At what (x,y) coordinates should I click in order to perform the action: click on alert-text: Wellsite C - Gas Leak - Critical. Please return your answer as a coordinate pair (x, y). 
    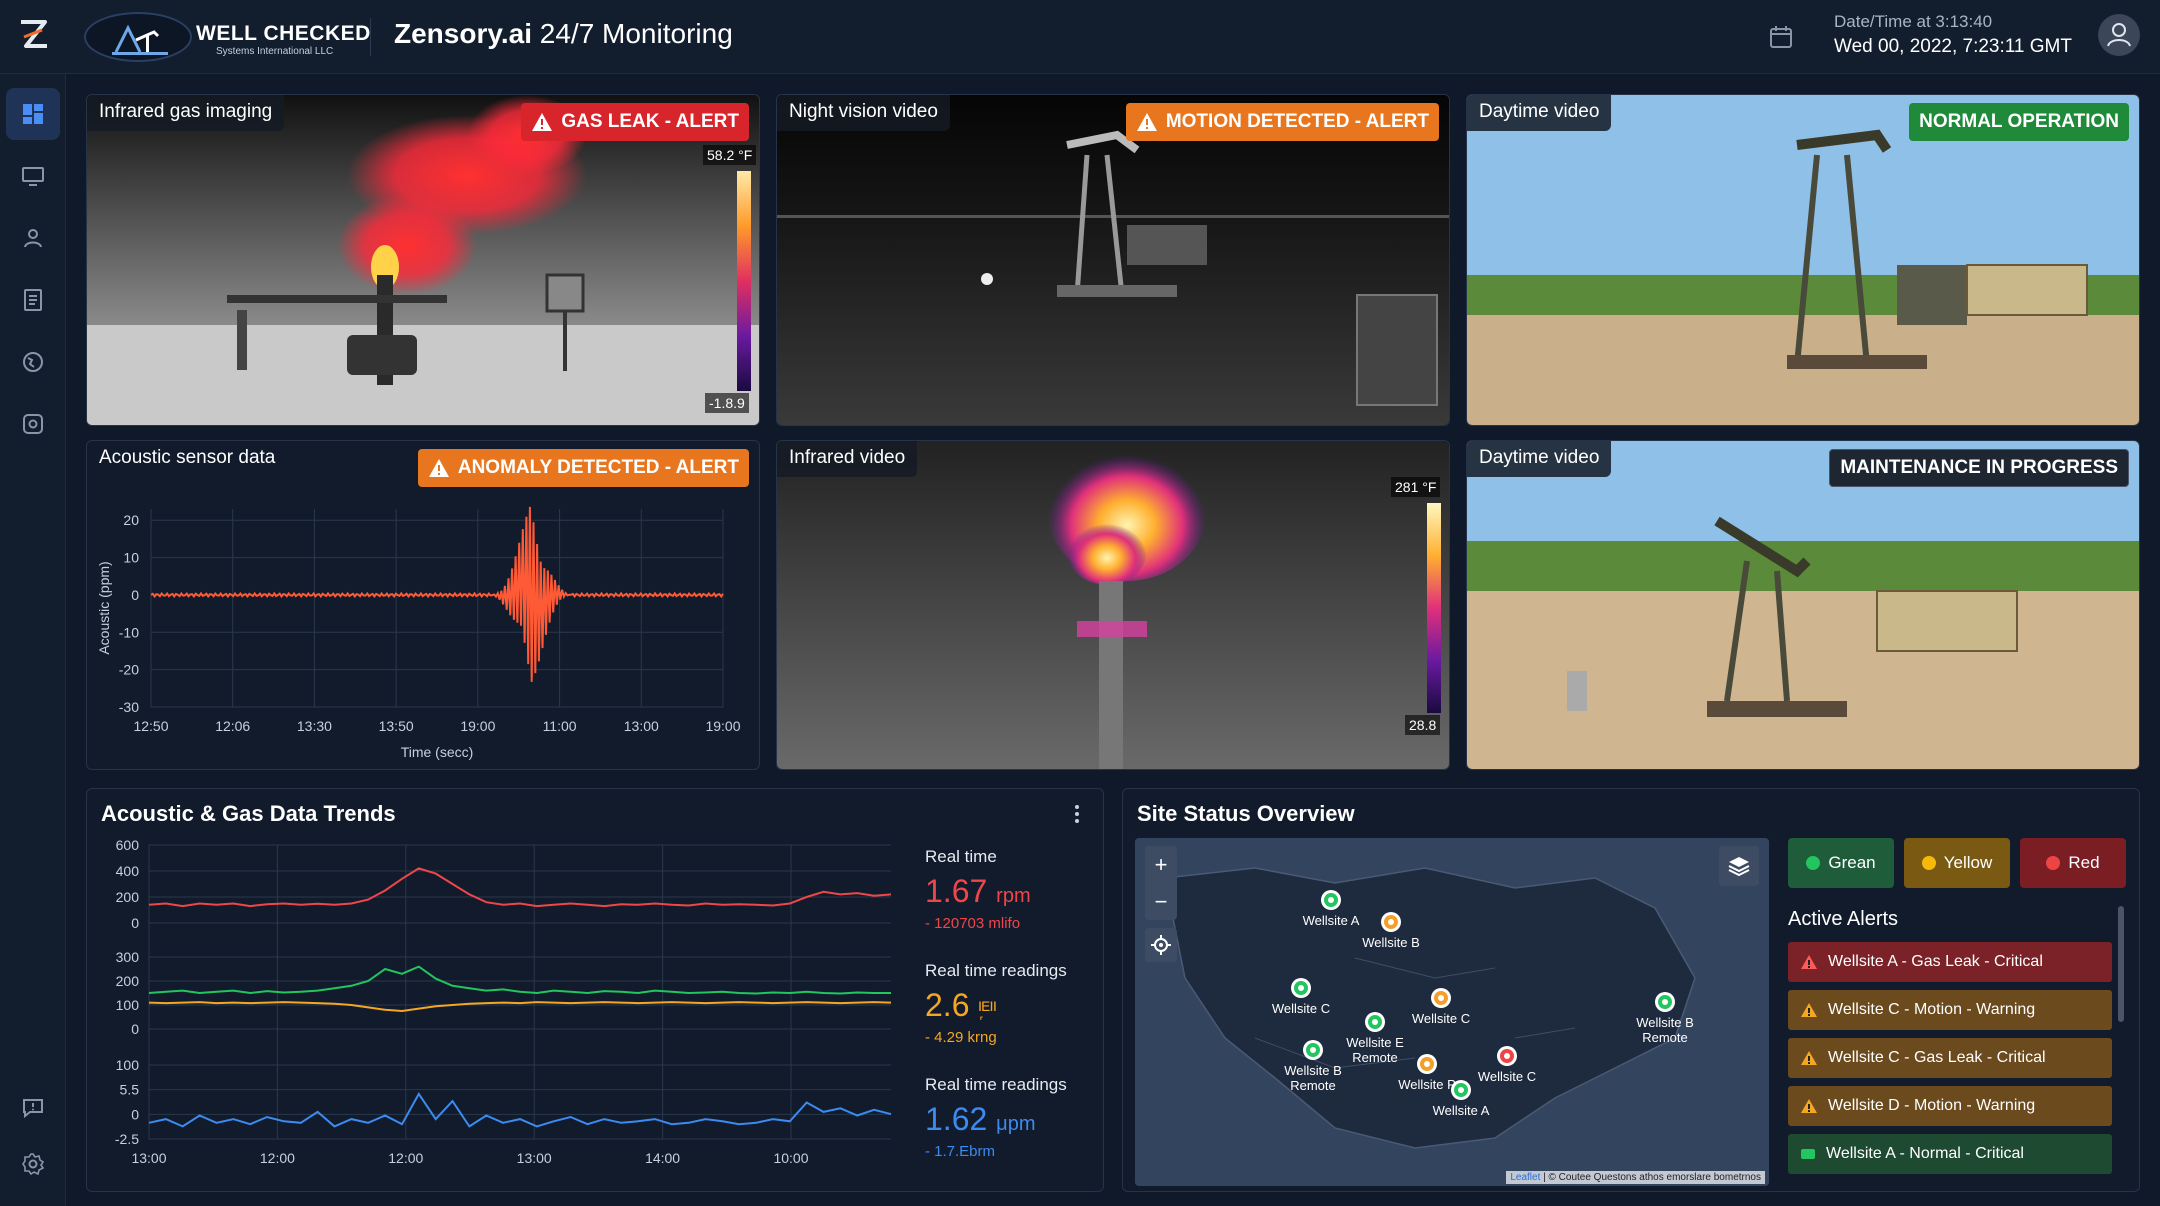
    Looking at the image, I should click on (1937, 1057).